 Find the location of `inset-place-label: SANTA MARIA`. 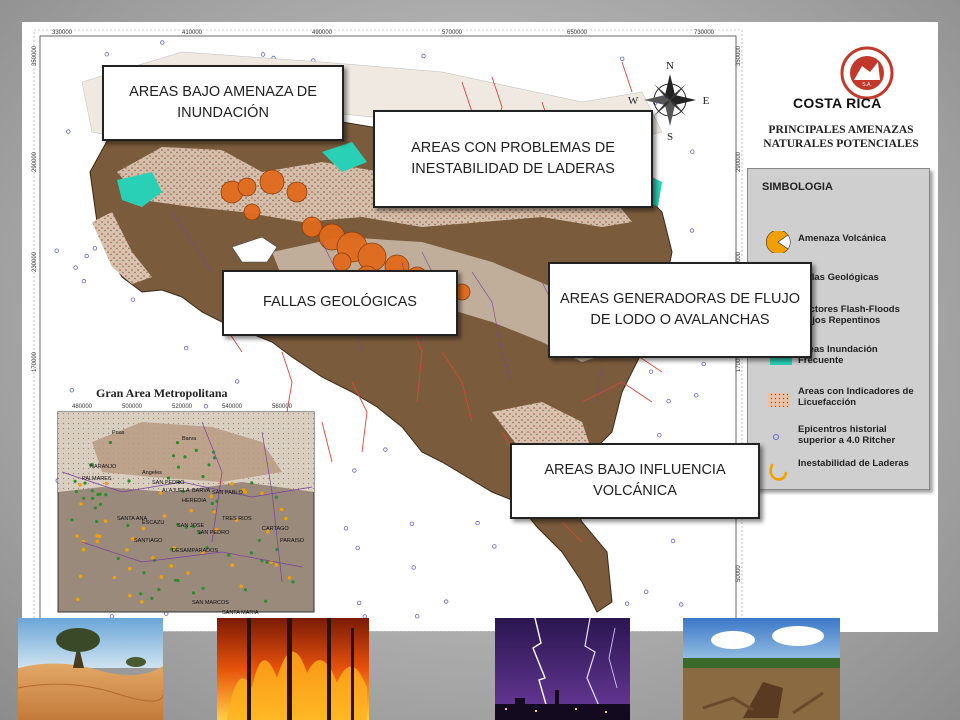

inset-place-label: SANTA MARIA is located at coordinates (240, 613).